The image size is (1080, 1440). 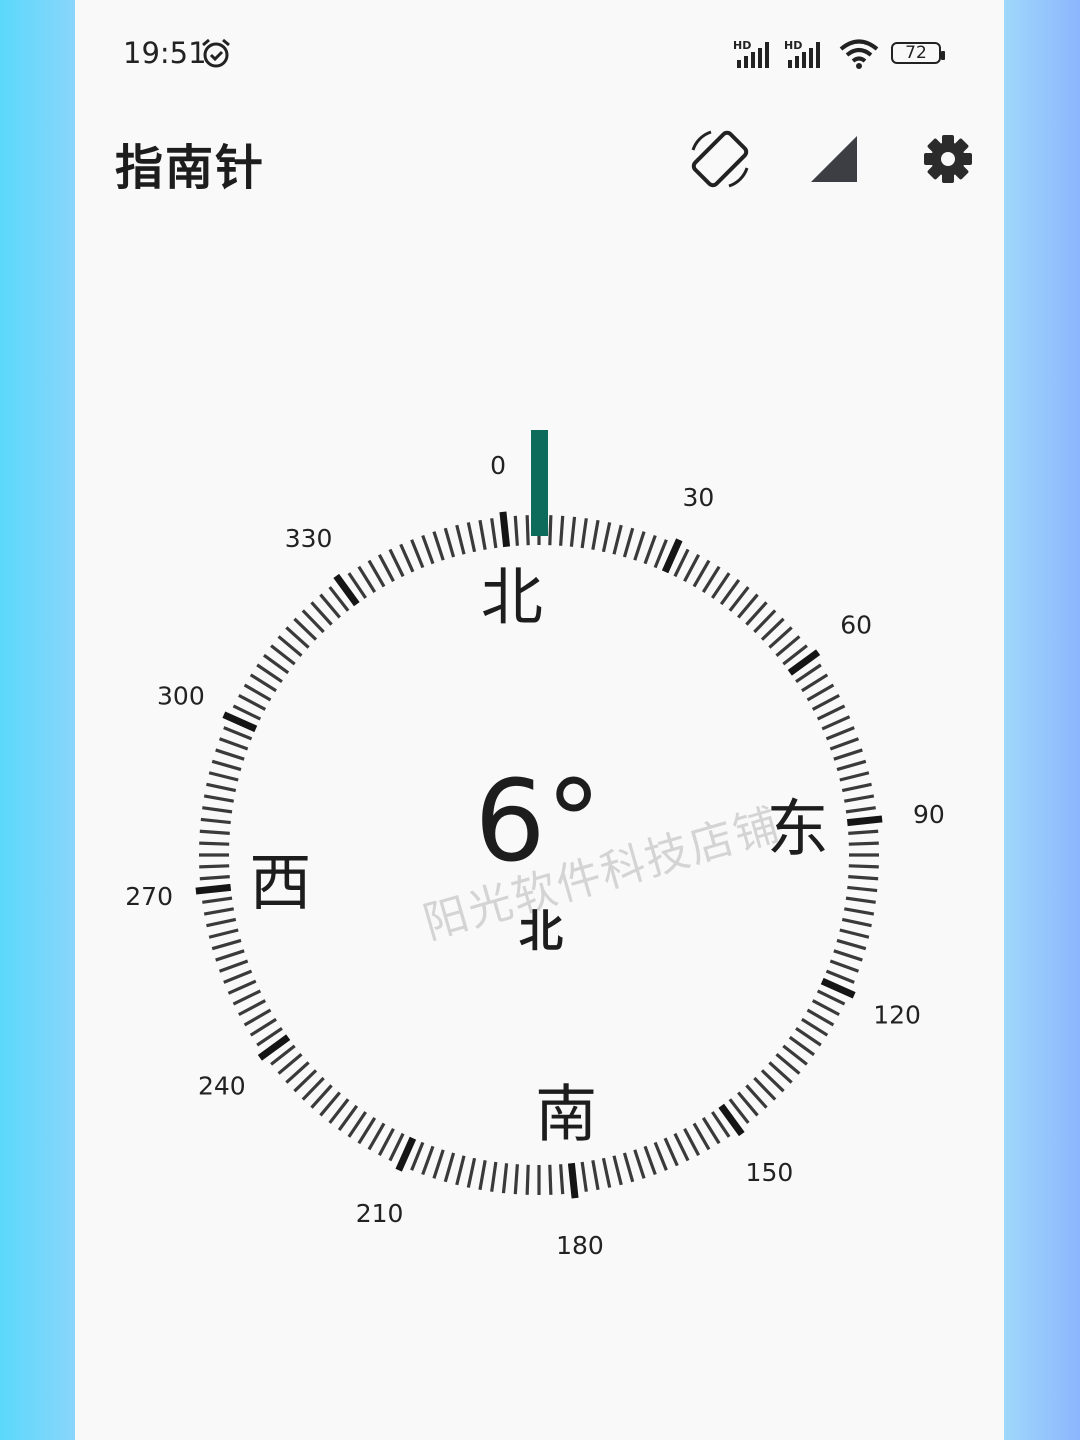 What do you see at coordinates (566, 1114) in the screenshot?
I see `cardinal-south: 南` at bounding box center [566, 1114].